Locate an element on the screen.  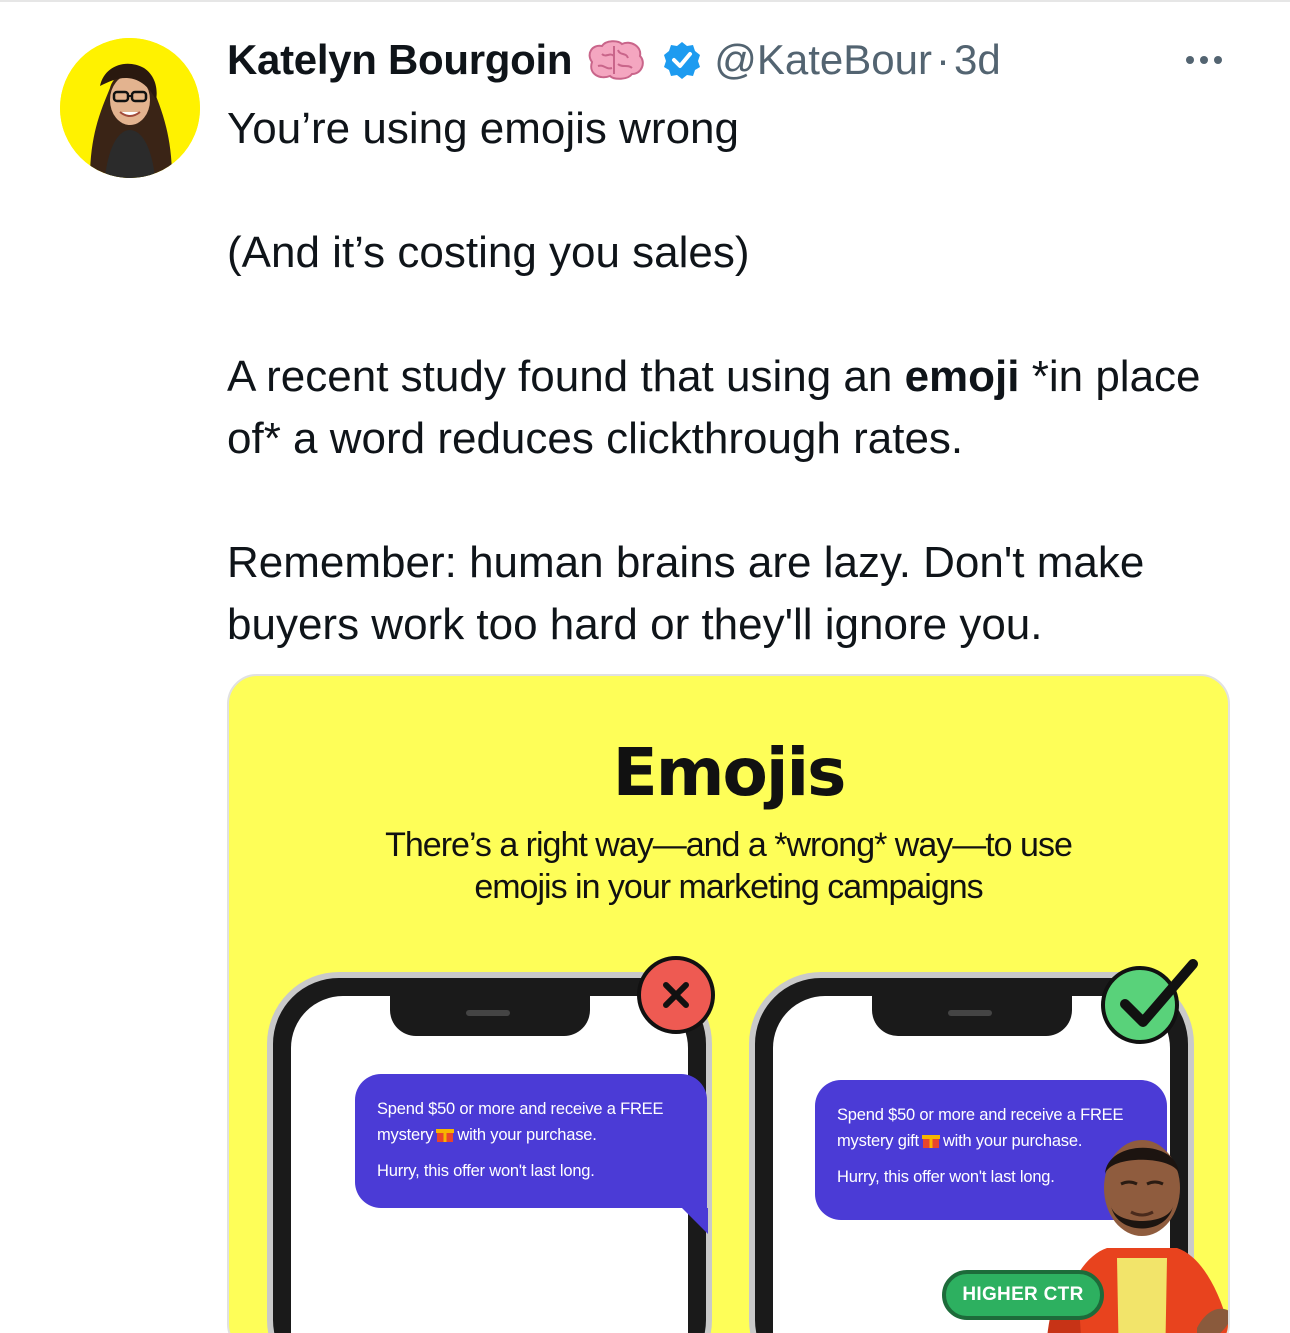
bold-word: emoji is located at coordinates (962, 376).